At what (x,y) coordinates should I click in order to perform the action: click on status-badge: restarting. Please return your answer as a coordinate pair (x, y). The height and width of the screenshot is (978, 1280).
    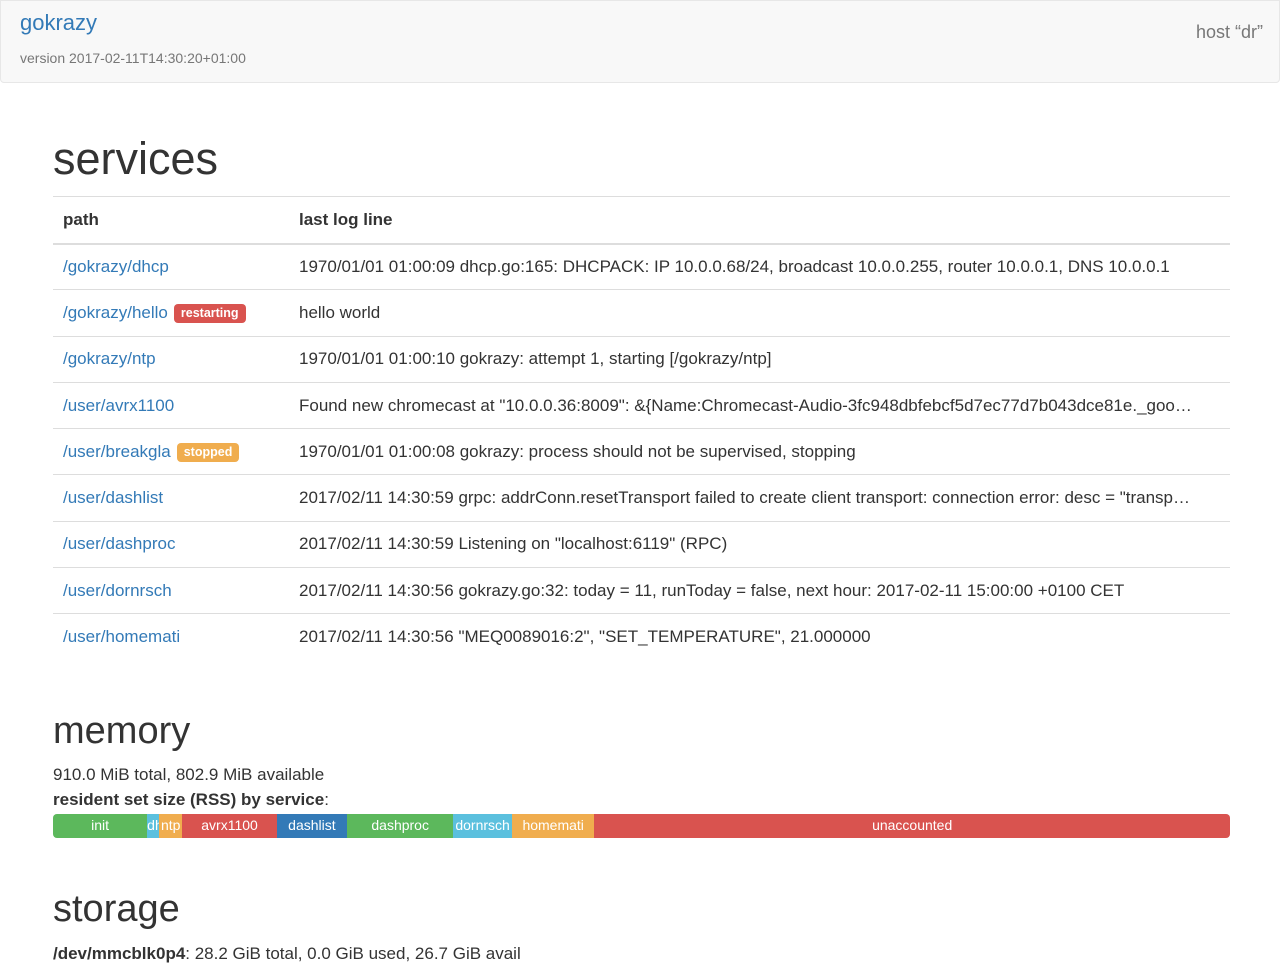
    Looking at the image, I should click on (209, 313).